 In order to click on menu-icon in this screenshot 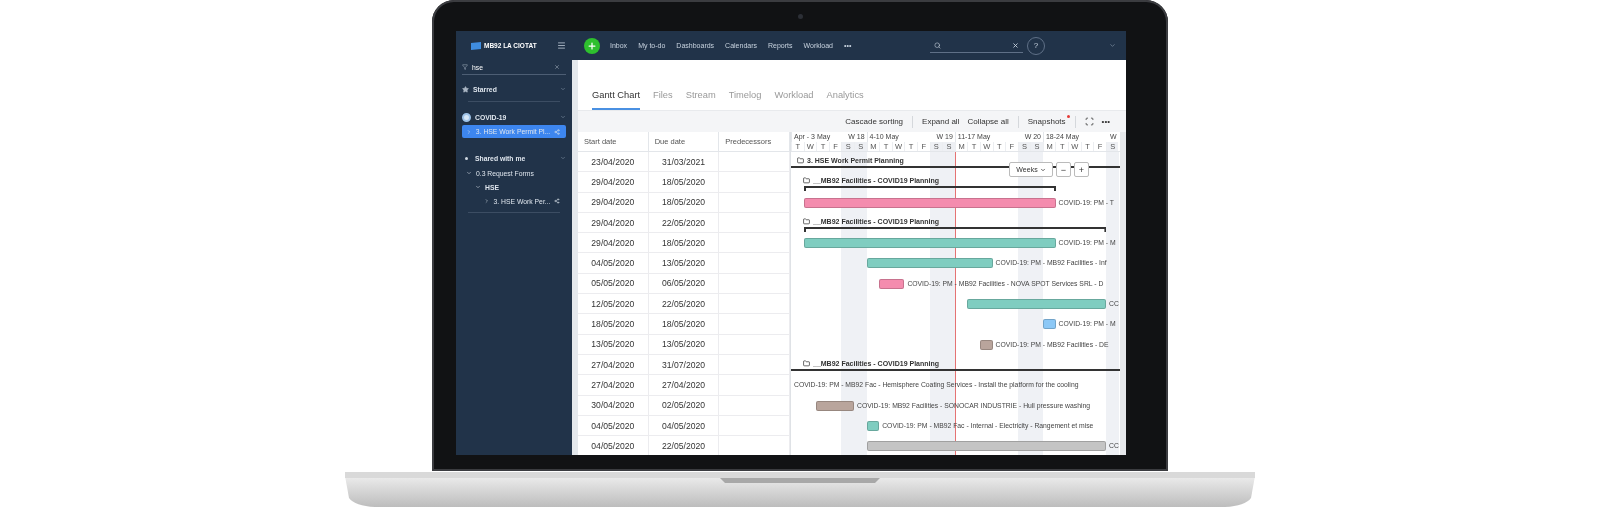, I will do `click(561, 45)`.